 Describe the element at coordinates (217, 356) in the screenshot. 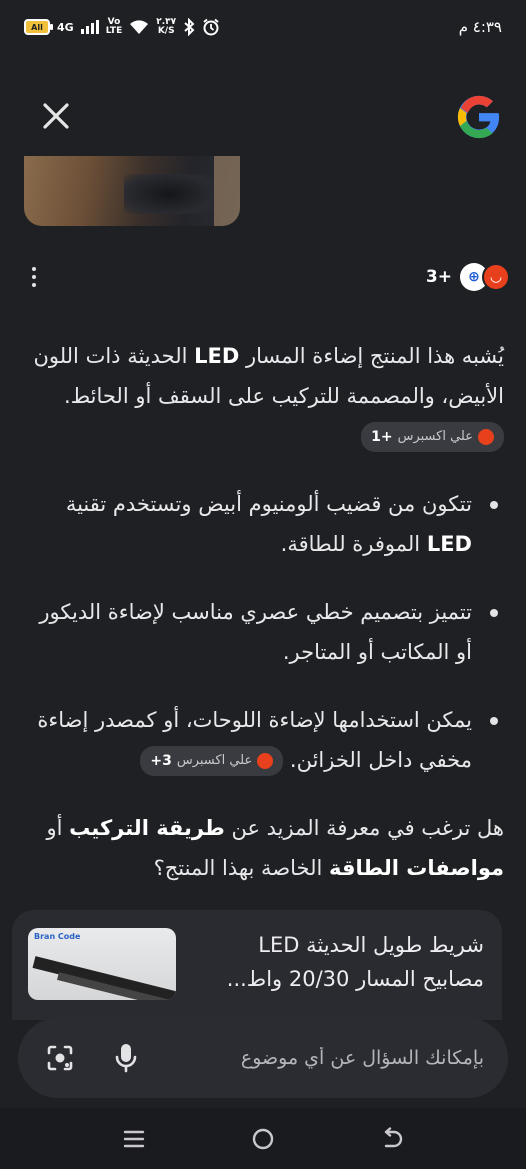

I see `intro-bold: LED` at that location.